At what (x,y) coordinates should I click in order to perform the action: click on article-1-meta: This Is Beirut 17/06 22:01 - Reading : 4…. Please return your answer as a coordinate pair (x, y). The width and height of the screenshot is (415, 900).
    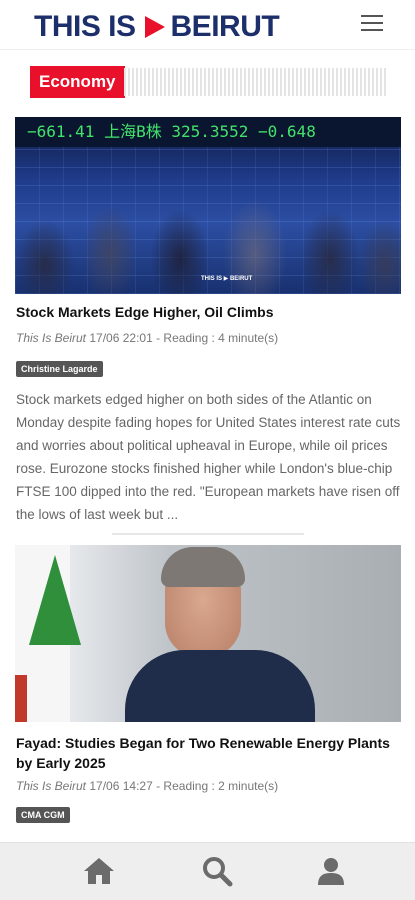
    Looking at the image, I should click on (147, 338).